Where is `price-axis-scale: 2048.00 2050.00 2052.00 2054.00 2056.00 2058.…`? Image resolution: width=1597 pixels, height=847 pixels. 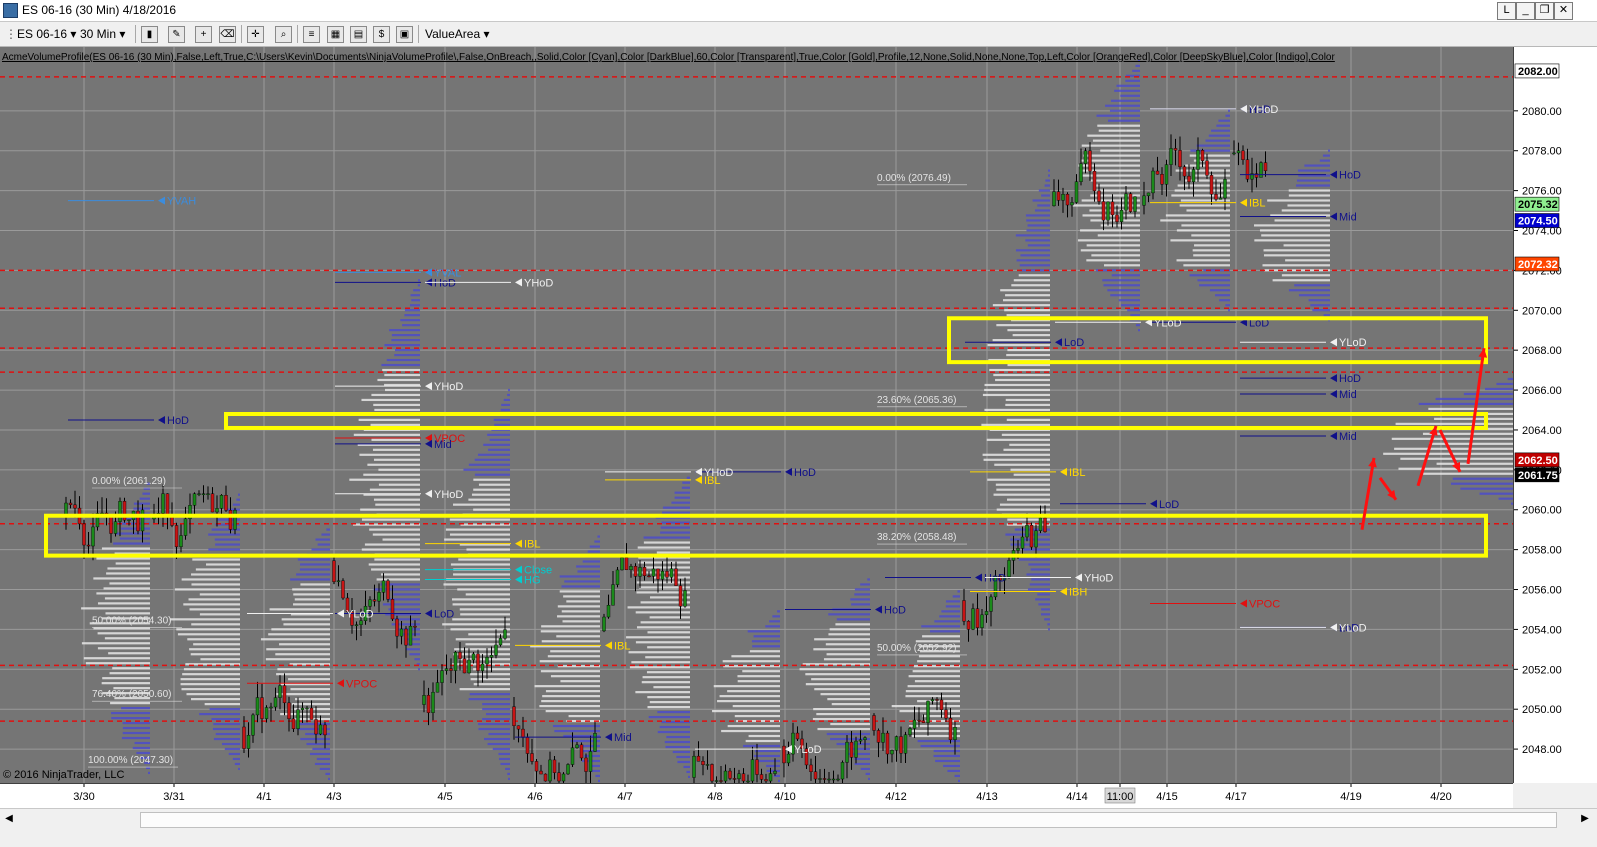 price-axis-scale: 2048.00 2050.00 2052.00 2054.00 2056.00 2058.… is located at coordinates (1555, 415).